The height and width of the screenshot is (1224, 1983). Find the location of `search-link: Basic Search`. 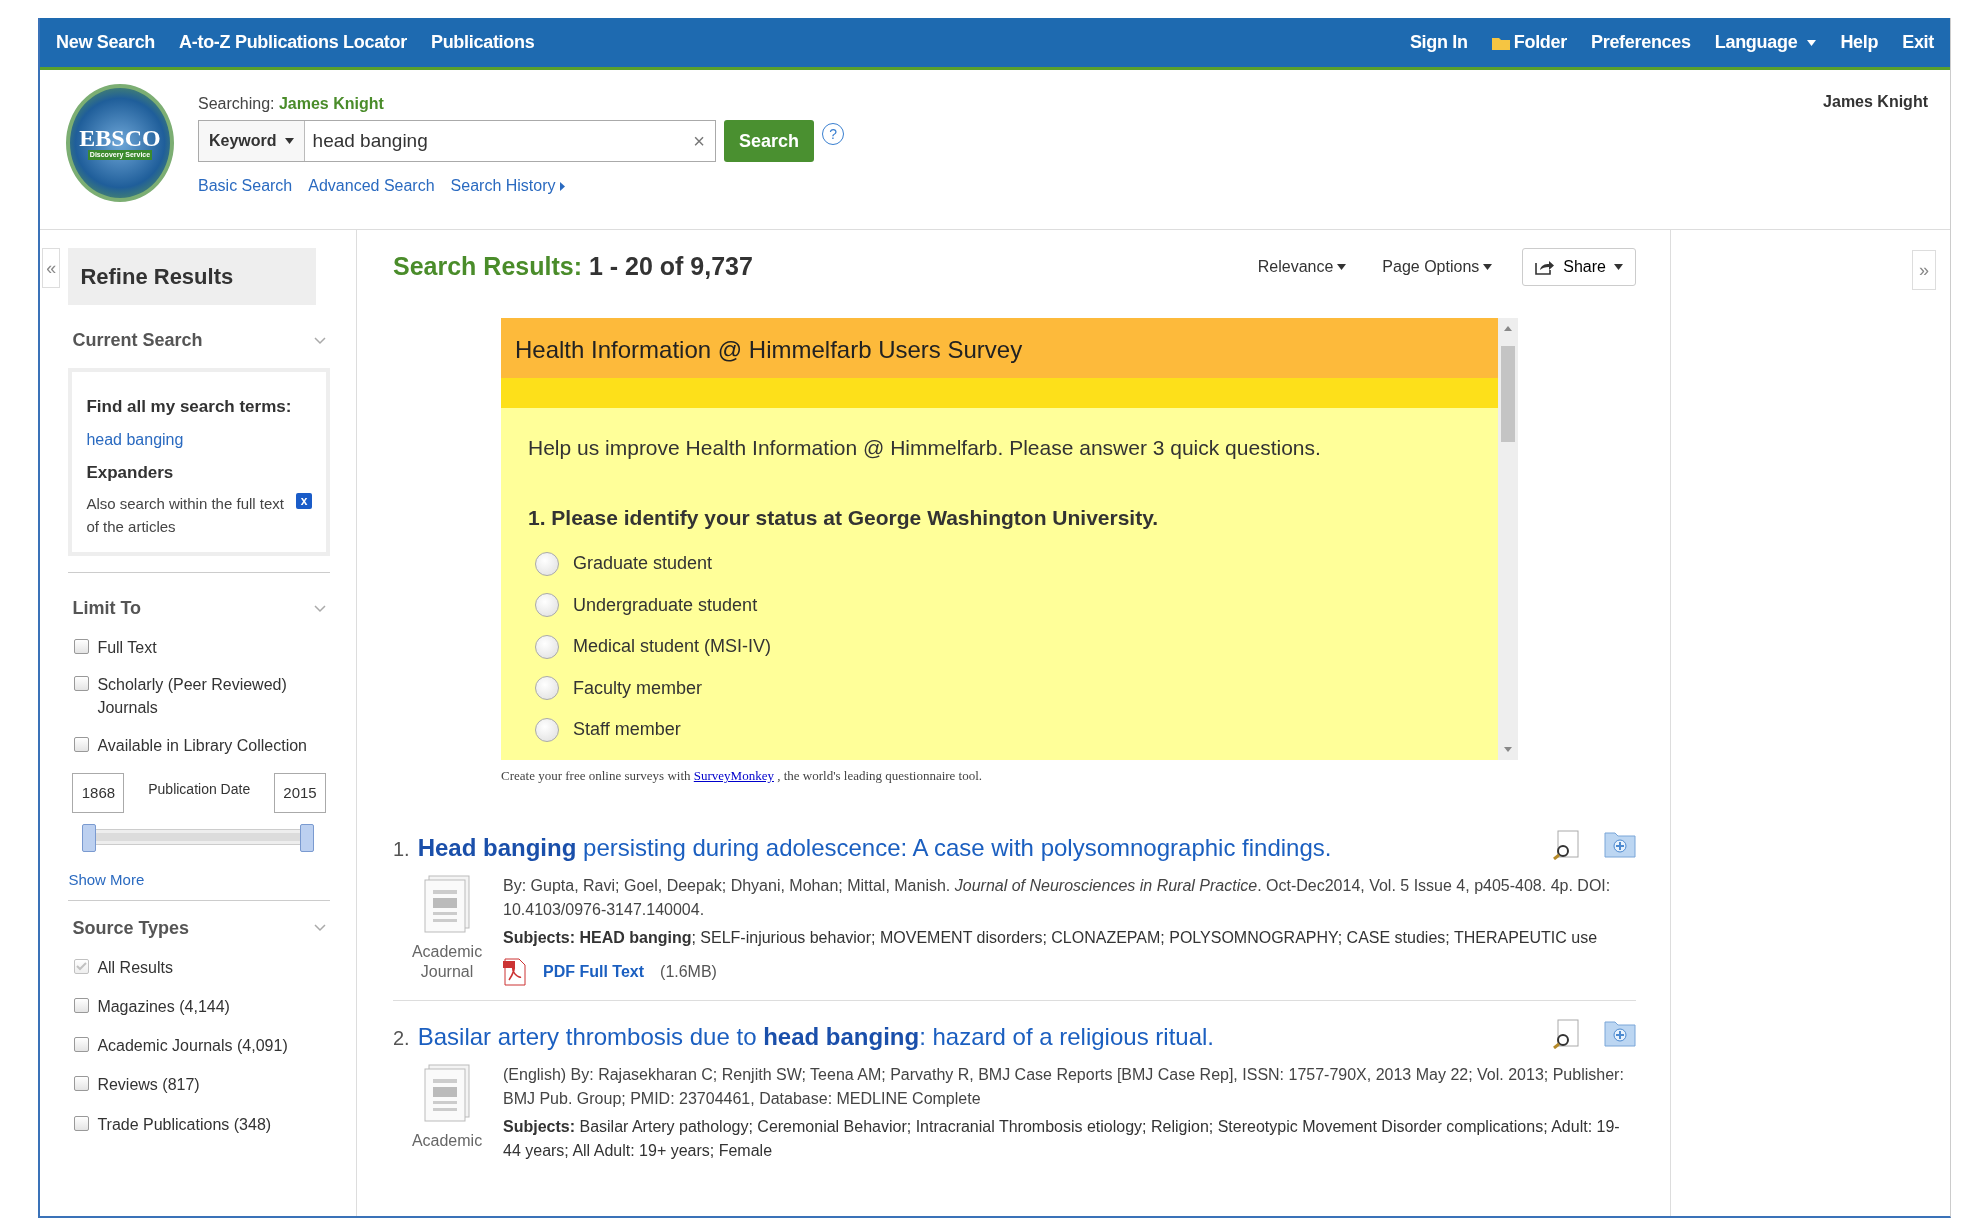

search-link: Basic Search is located at coordinates (245, 186).